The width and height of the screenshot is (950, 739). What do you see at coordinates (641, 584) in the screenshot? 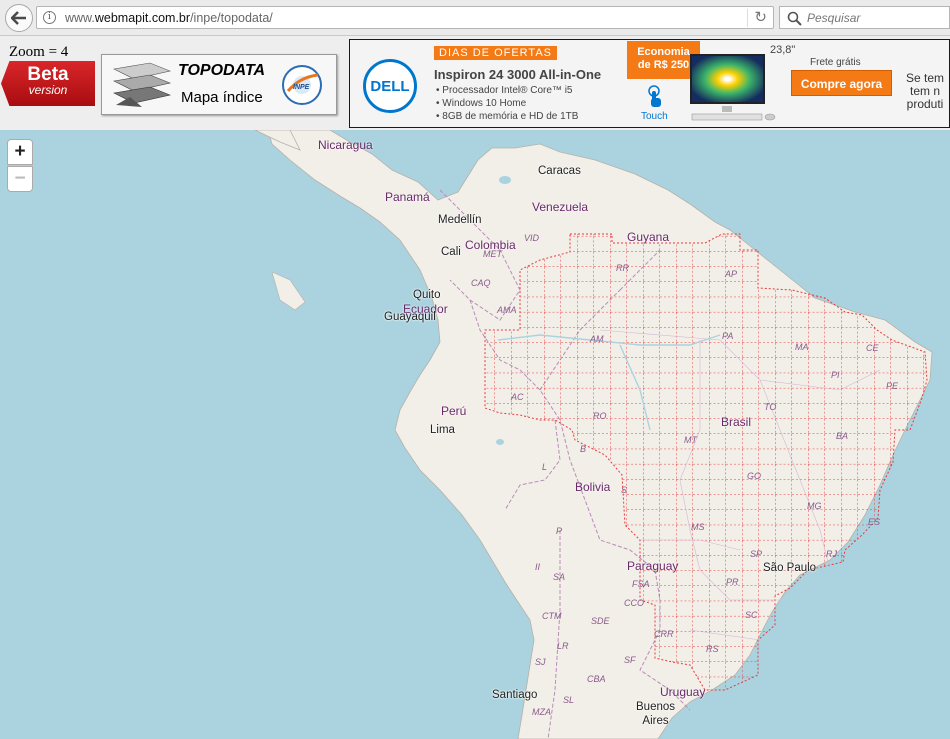
I see `state-label: FSA` at bounding box center [641, 584].